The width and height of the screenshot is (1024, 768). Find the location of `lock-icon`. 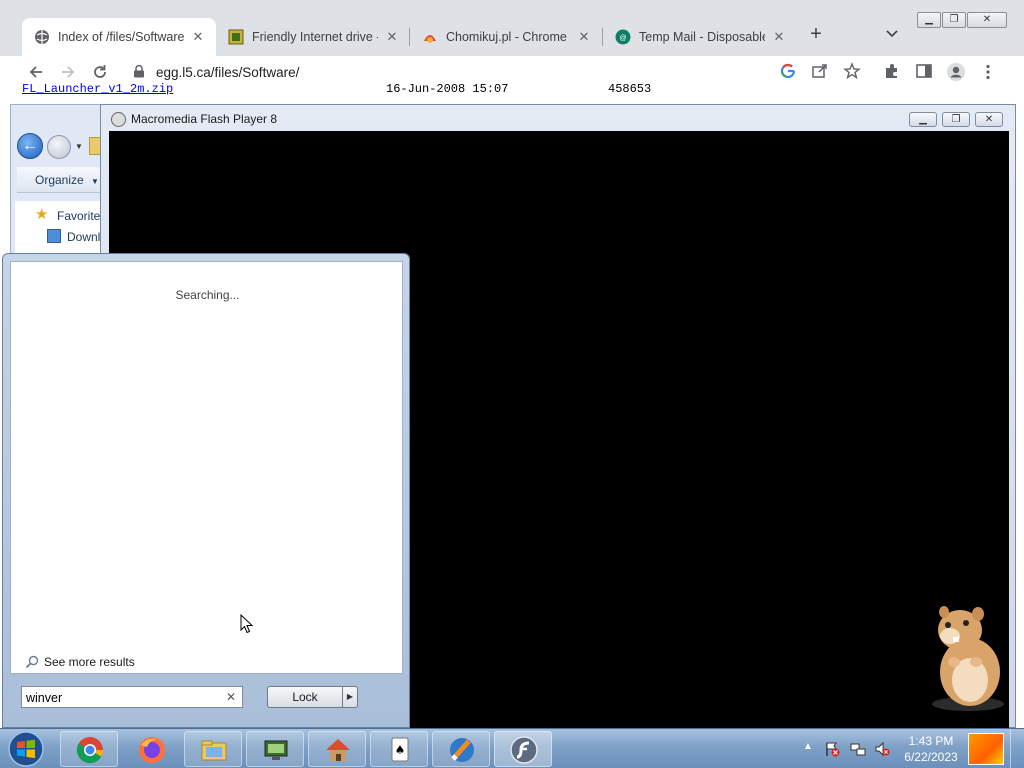

lock-icon is located at coordinates (139, 71).